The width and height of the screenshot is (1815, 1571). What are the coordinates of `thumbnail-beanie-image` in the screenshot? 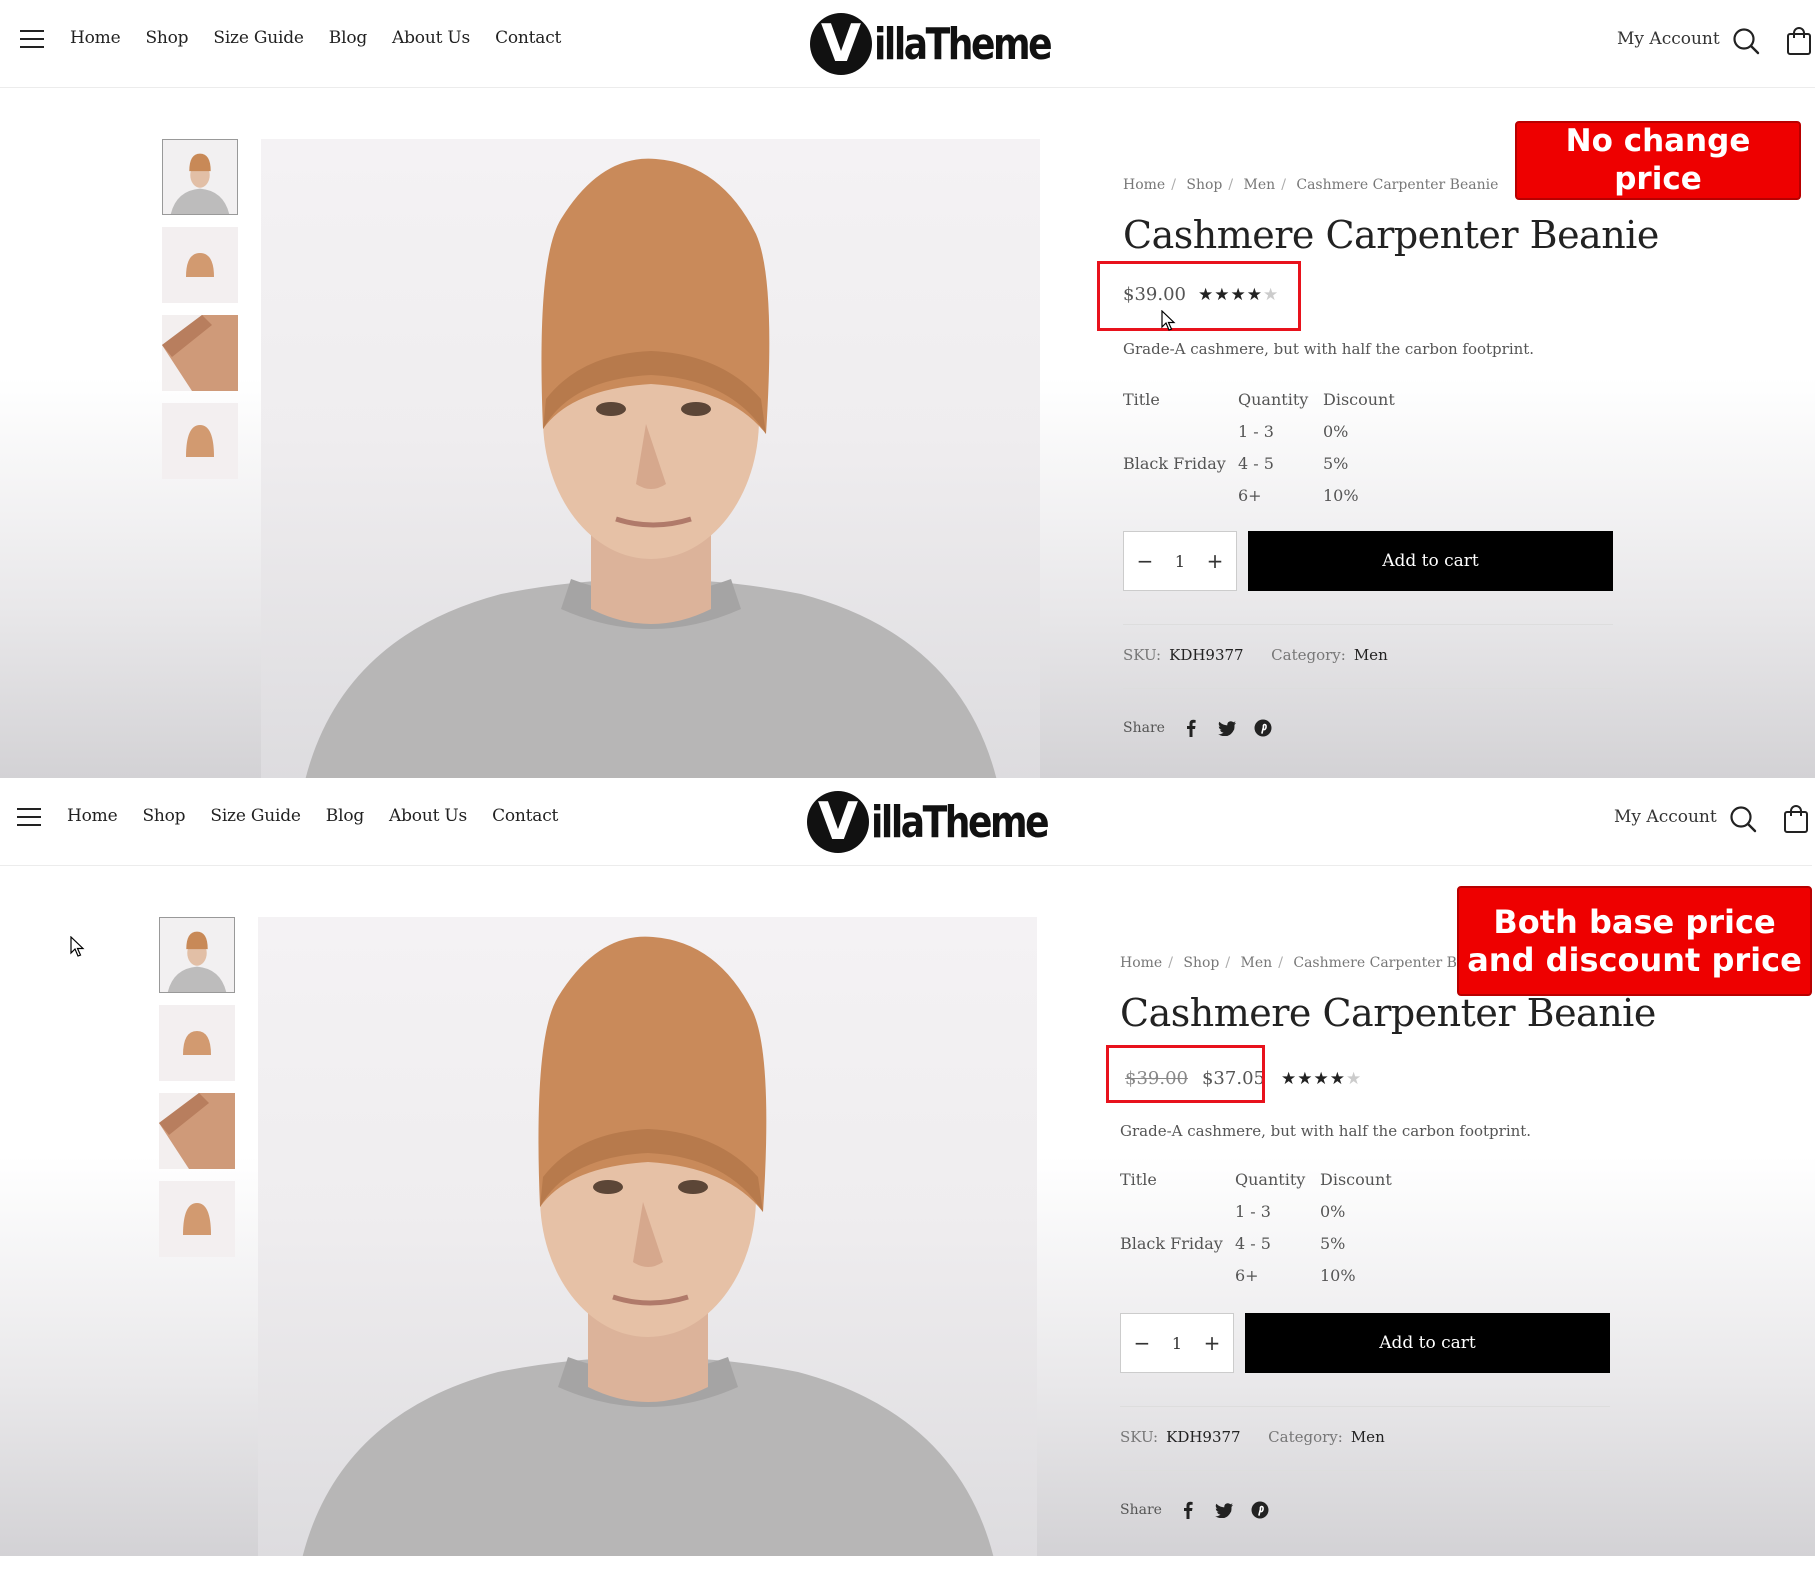 It's located at (200, 265).